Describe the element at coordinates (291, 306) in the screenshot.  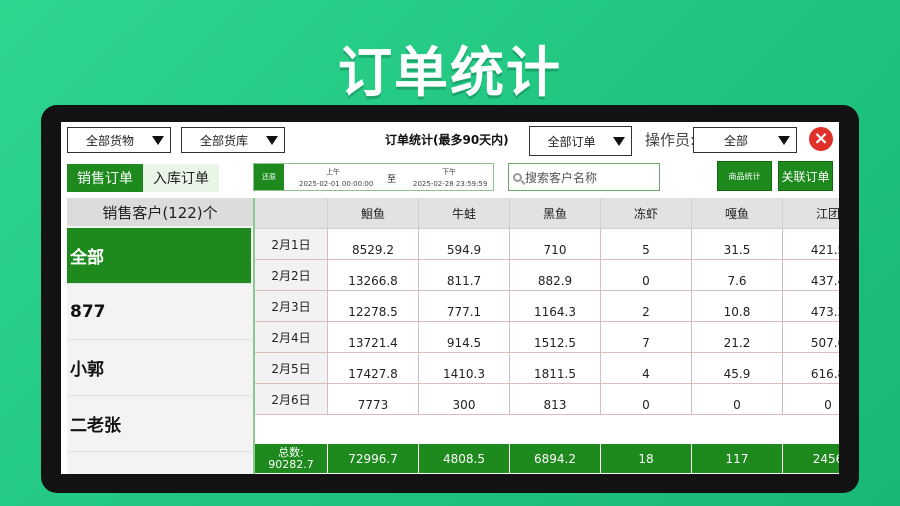
I see `date-cell: 2月3日` at that location.